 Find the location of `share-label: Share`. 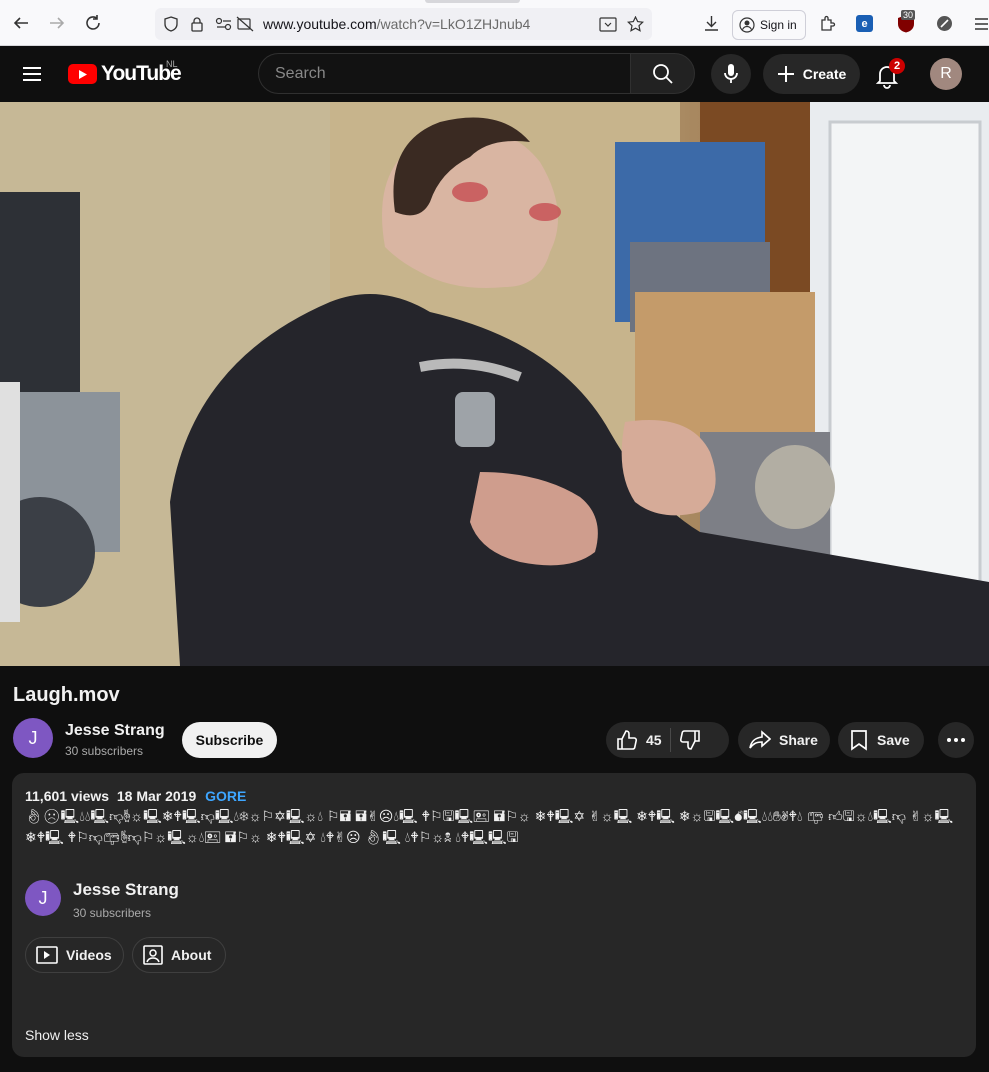

share-label: Share is located at coordinates (798, 740).